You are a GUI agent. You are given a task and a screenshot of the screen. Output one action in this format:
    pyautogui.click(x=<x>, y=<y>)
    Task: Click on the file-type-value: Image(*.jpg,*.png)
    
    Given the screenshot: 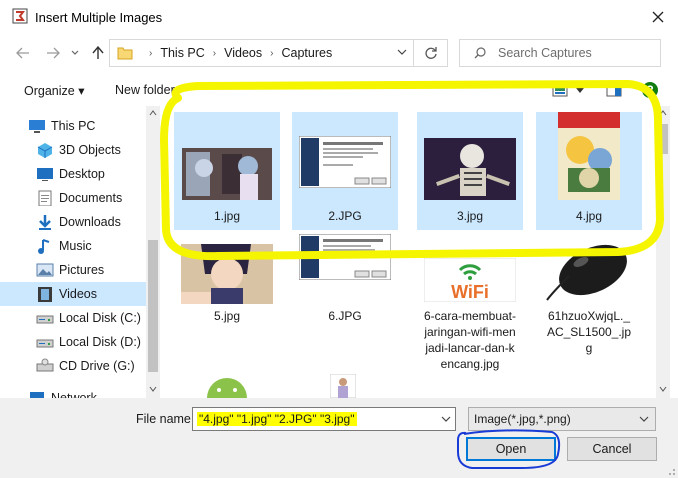 What is the action you would take?
    pyautogui.click(x=522, y=419)
    